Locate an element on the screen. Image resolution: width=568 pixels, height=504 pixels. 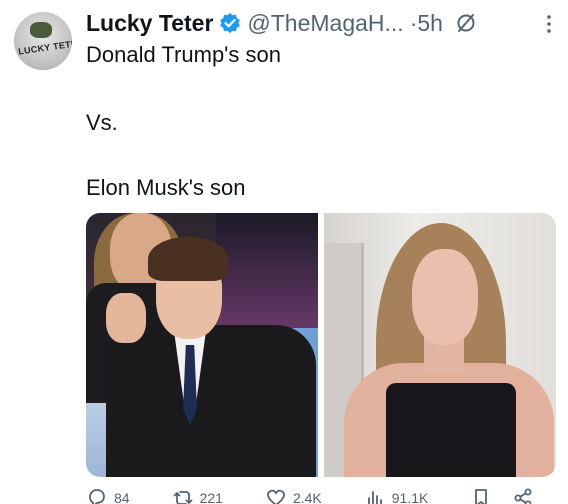
timestamp: 5h is located at coordinates (430, 23).